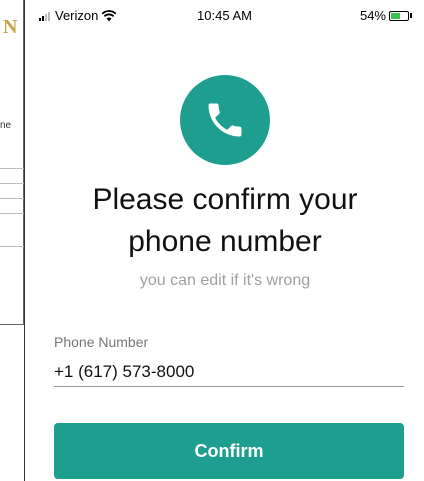 The image size is (424, 481). What do you see at coordinates (372, 15) in the screenshot?
I see `battery-percent: 54%` at bounding box center [372, 15].